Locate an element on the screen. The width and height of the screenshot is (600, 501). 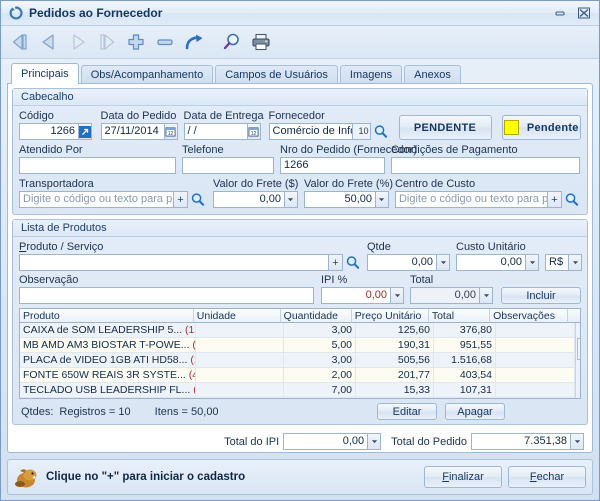
observacao-input is located at coordinates (166, 295).